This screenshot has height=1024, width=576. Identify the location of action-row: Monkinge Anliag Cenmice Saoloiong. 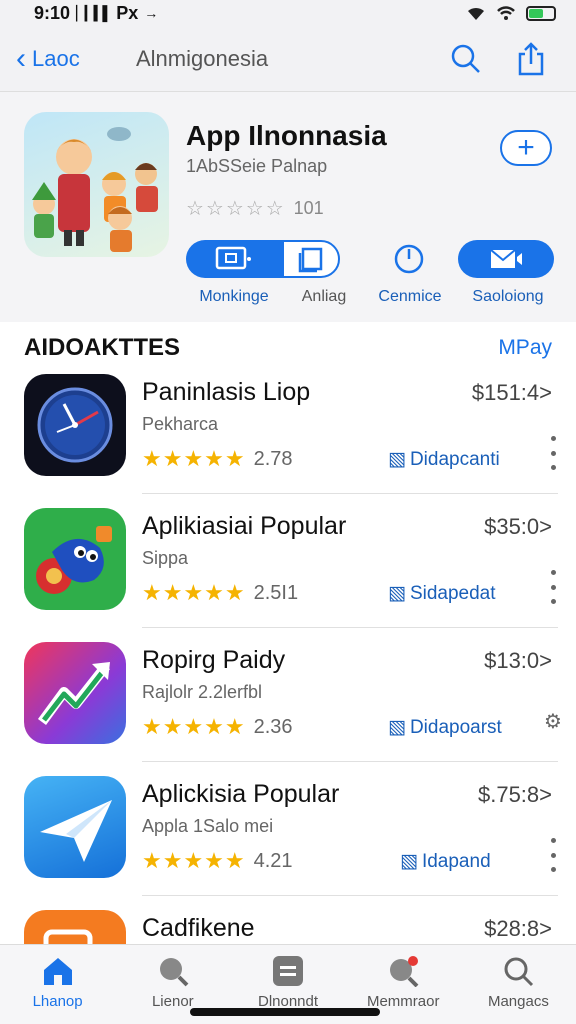
(371, 280).